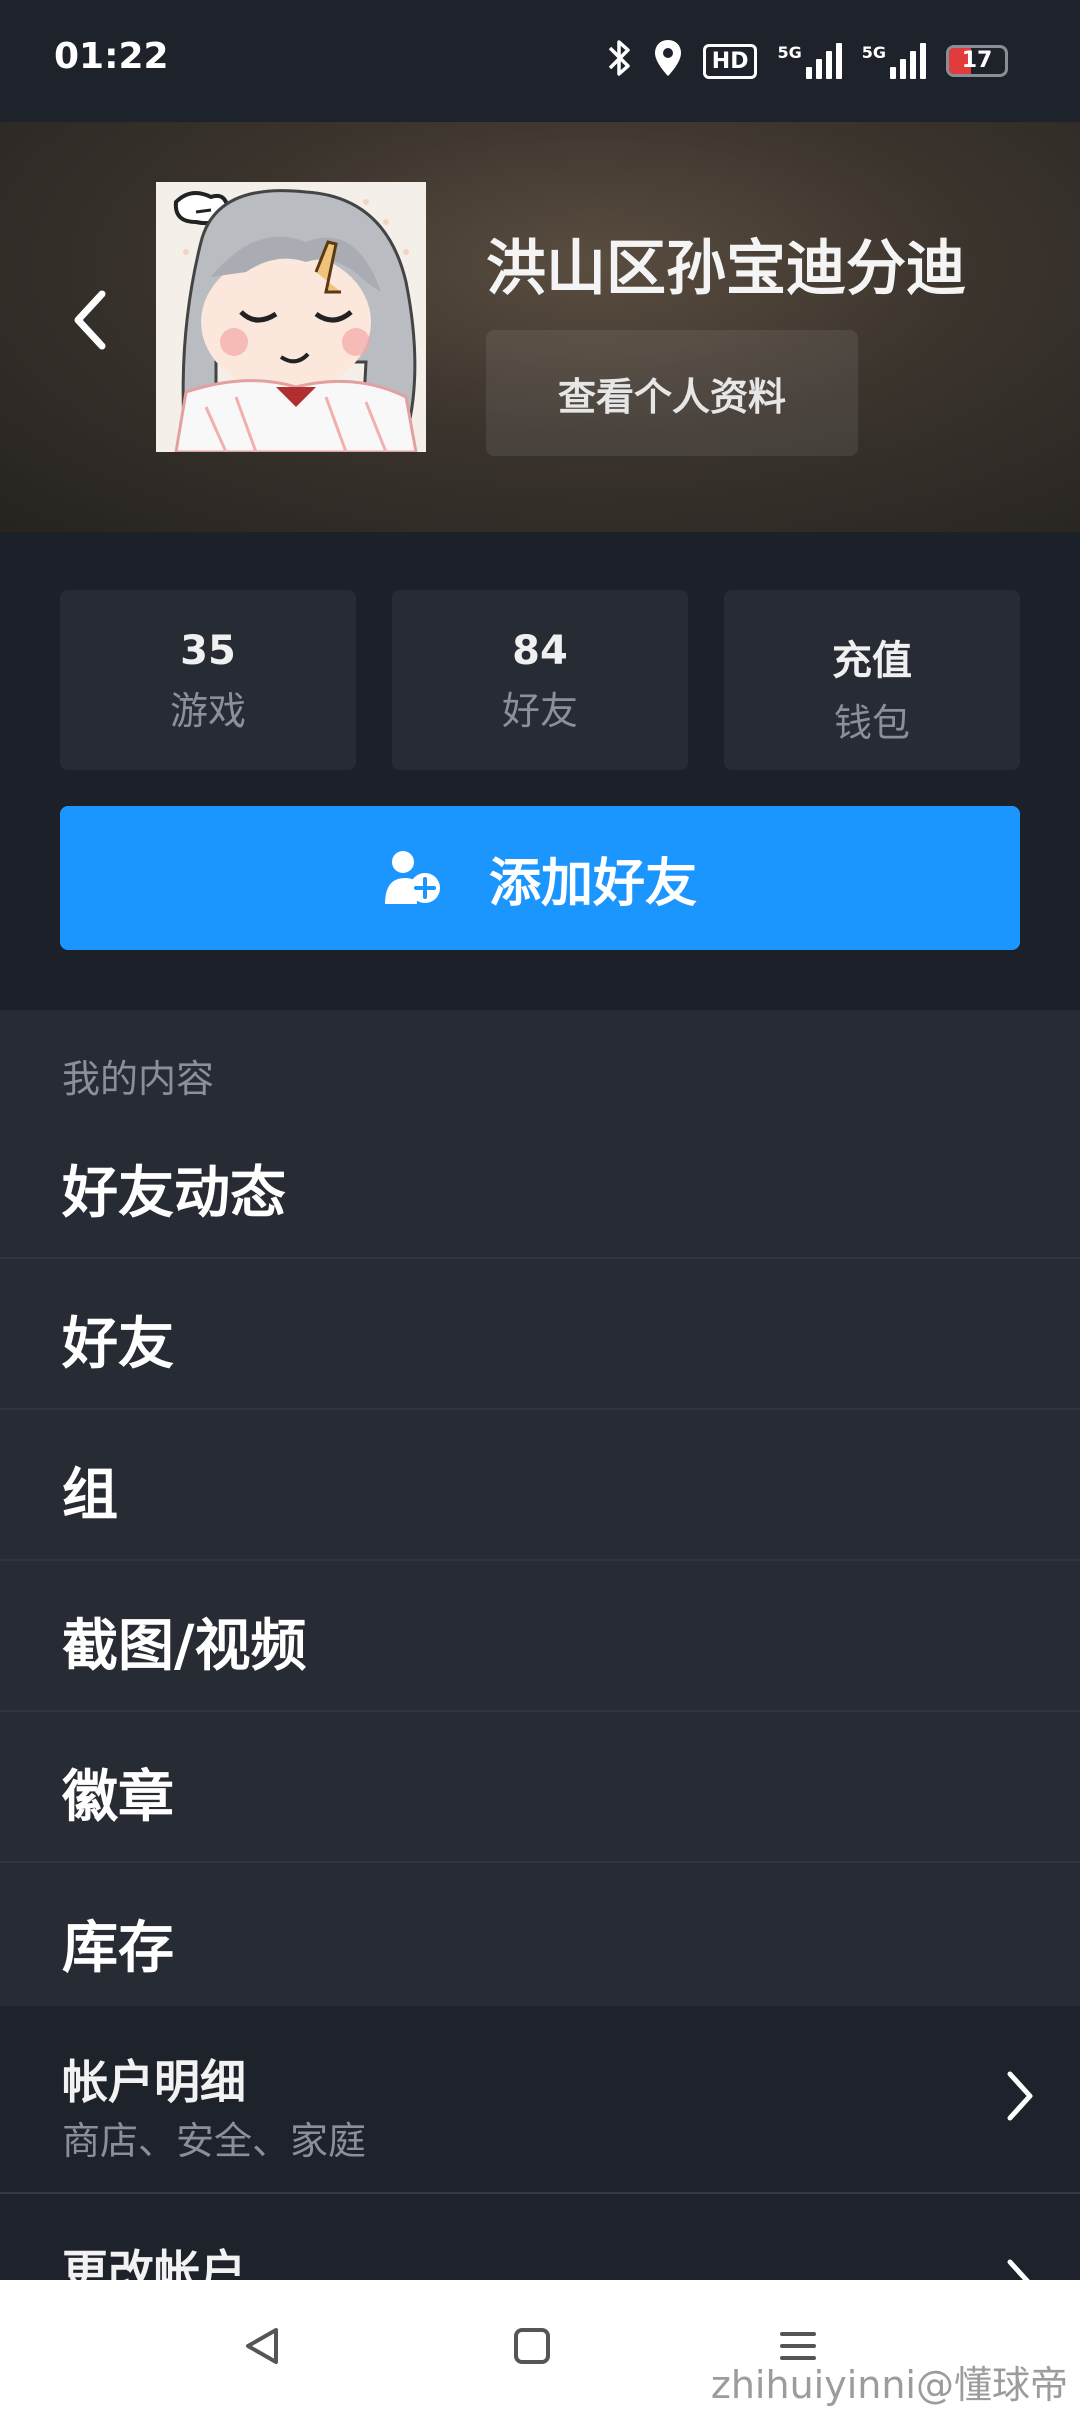  Describe the element at coordinates (208, 680) in the screenshot. I see `stat-games: 35 游戏` at that location.